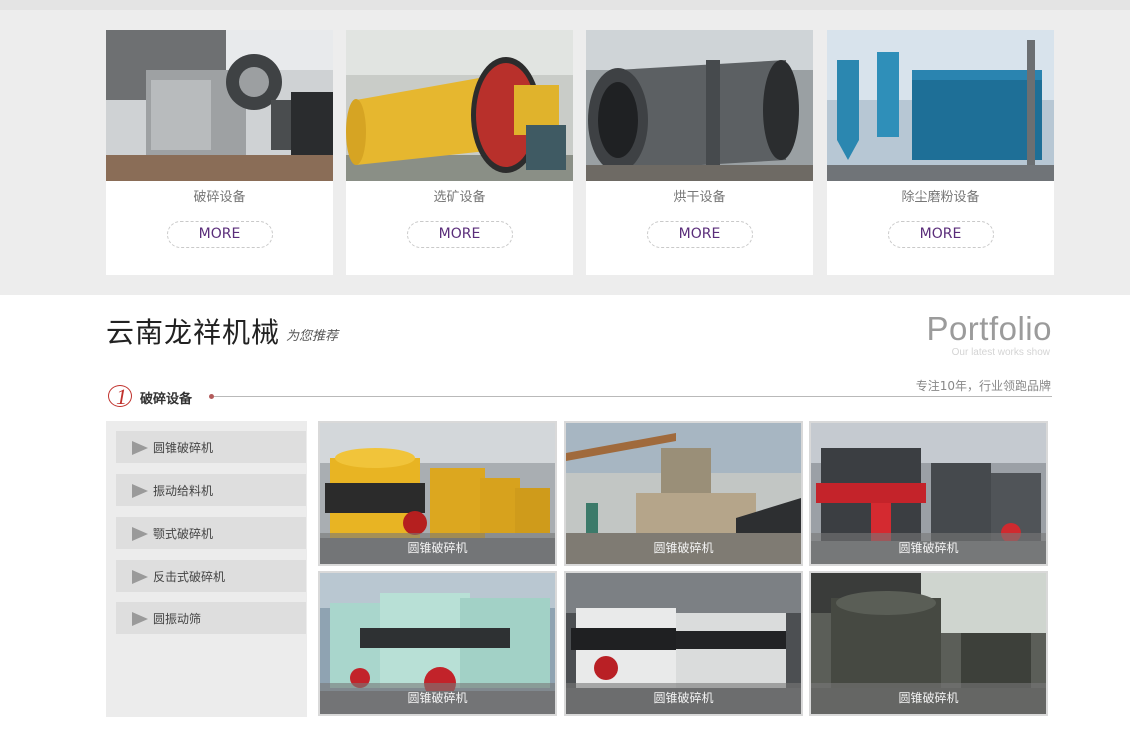  Describe the element at coordinates (177, 619) in the screenshot. I see `sidebar-item-label: 圆振动筛` at that location.